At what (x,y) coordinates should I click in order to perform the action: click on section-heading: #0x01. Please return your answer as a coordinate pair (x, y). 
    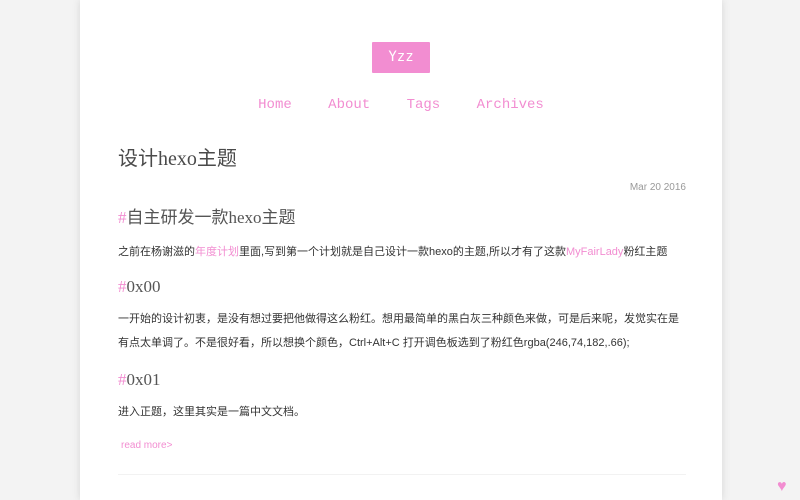
    Looking at the image, I should click on (139, 380).